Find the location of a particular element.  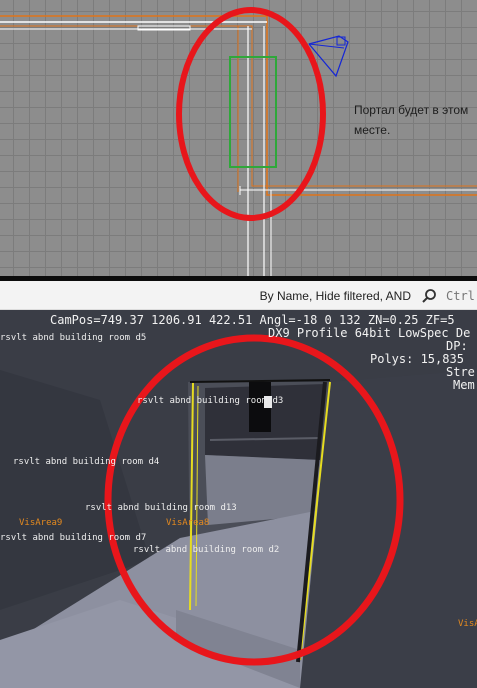

search-input is located at coordinates (459, 295).